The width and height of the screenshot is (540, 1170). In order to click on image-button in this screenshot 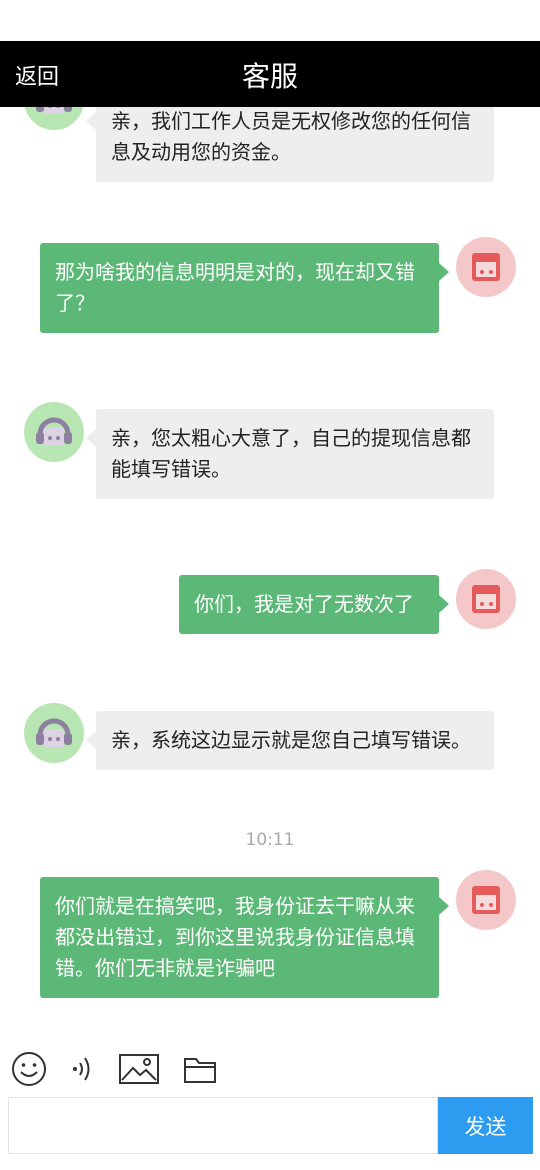, I will do `click(139, 1069)`.